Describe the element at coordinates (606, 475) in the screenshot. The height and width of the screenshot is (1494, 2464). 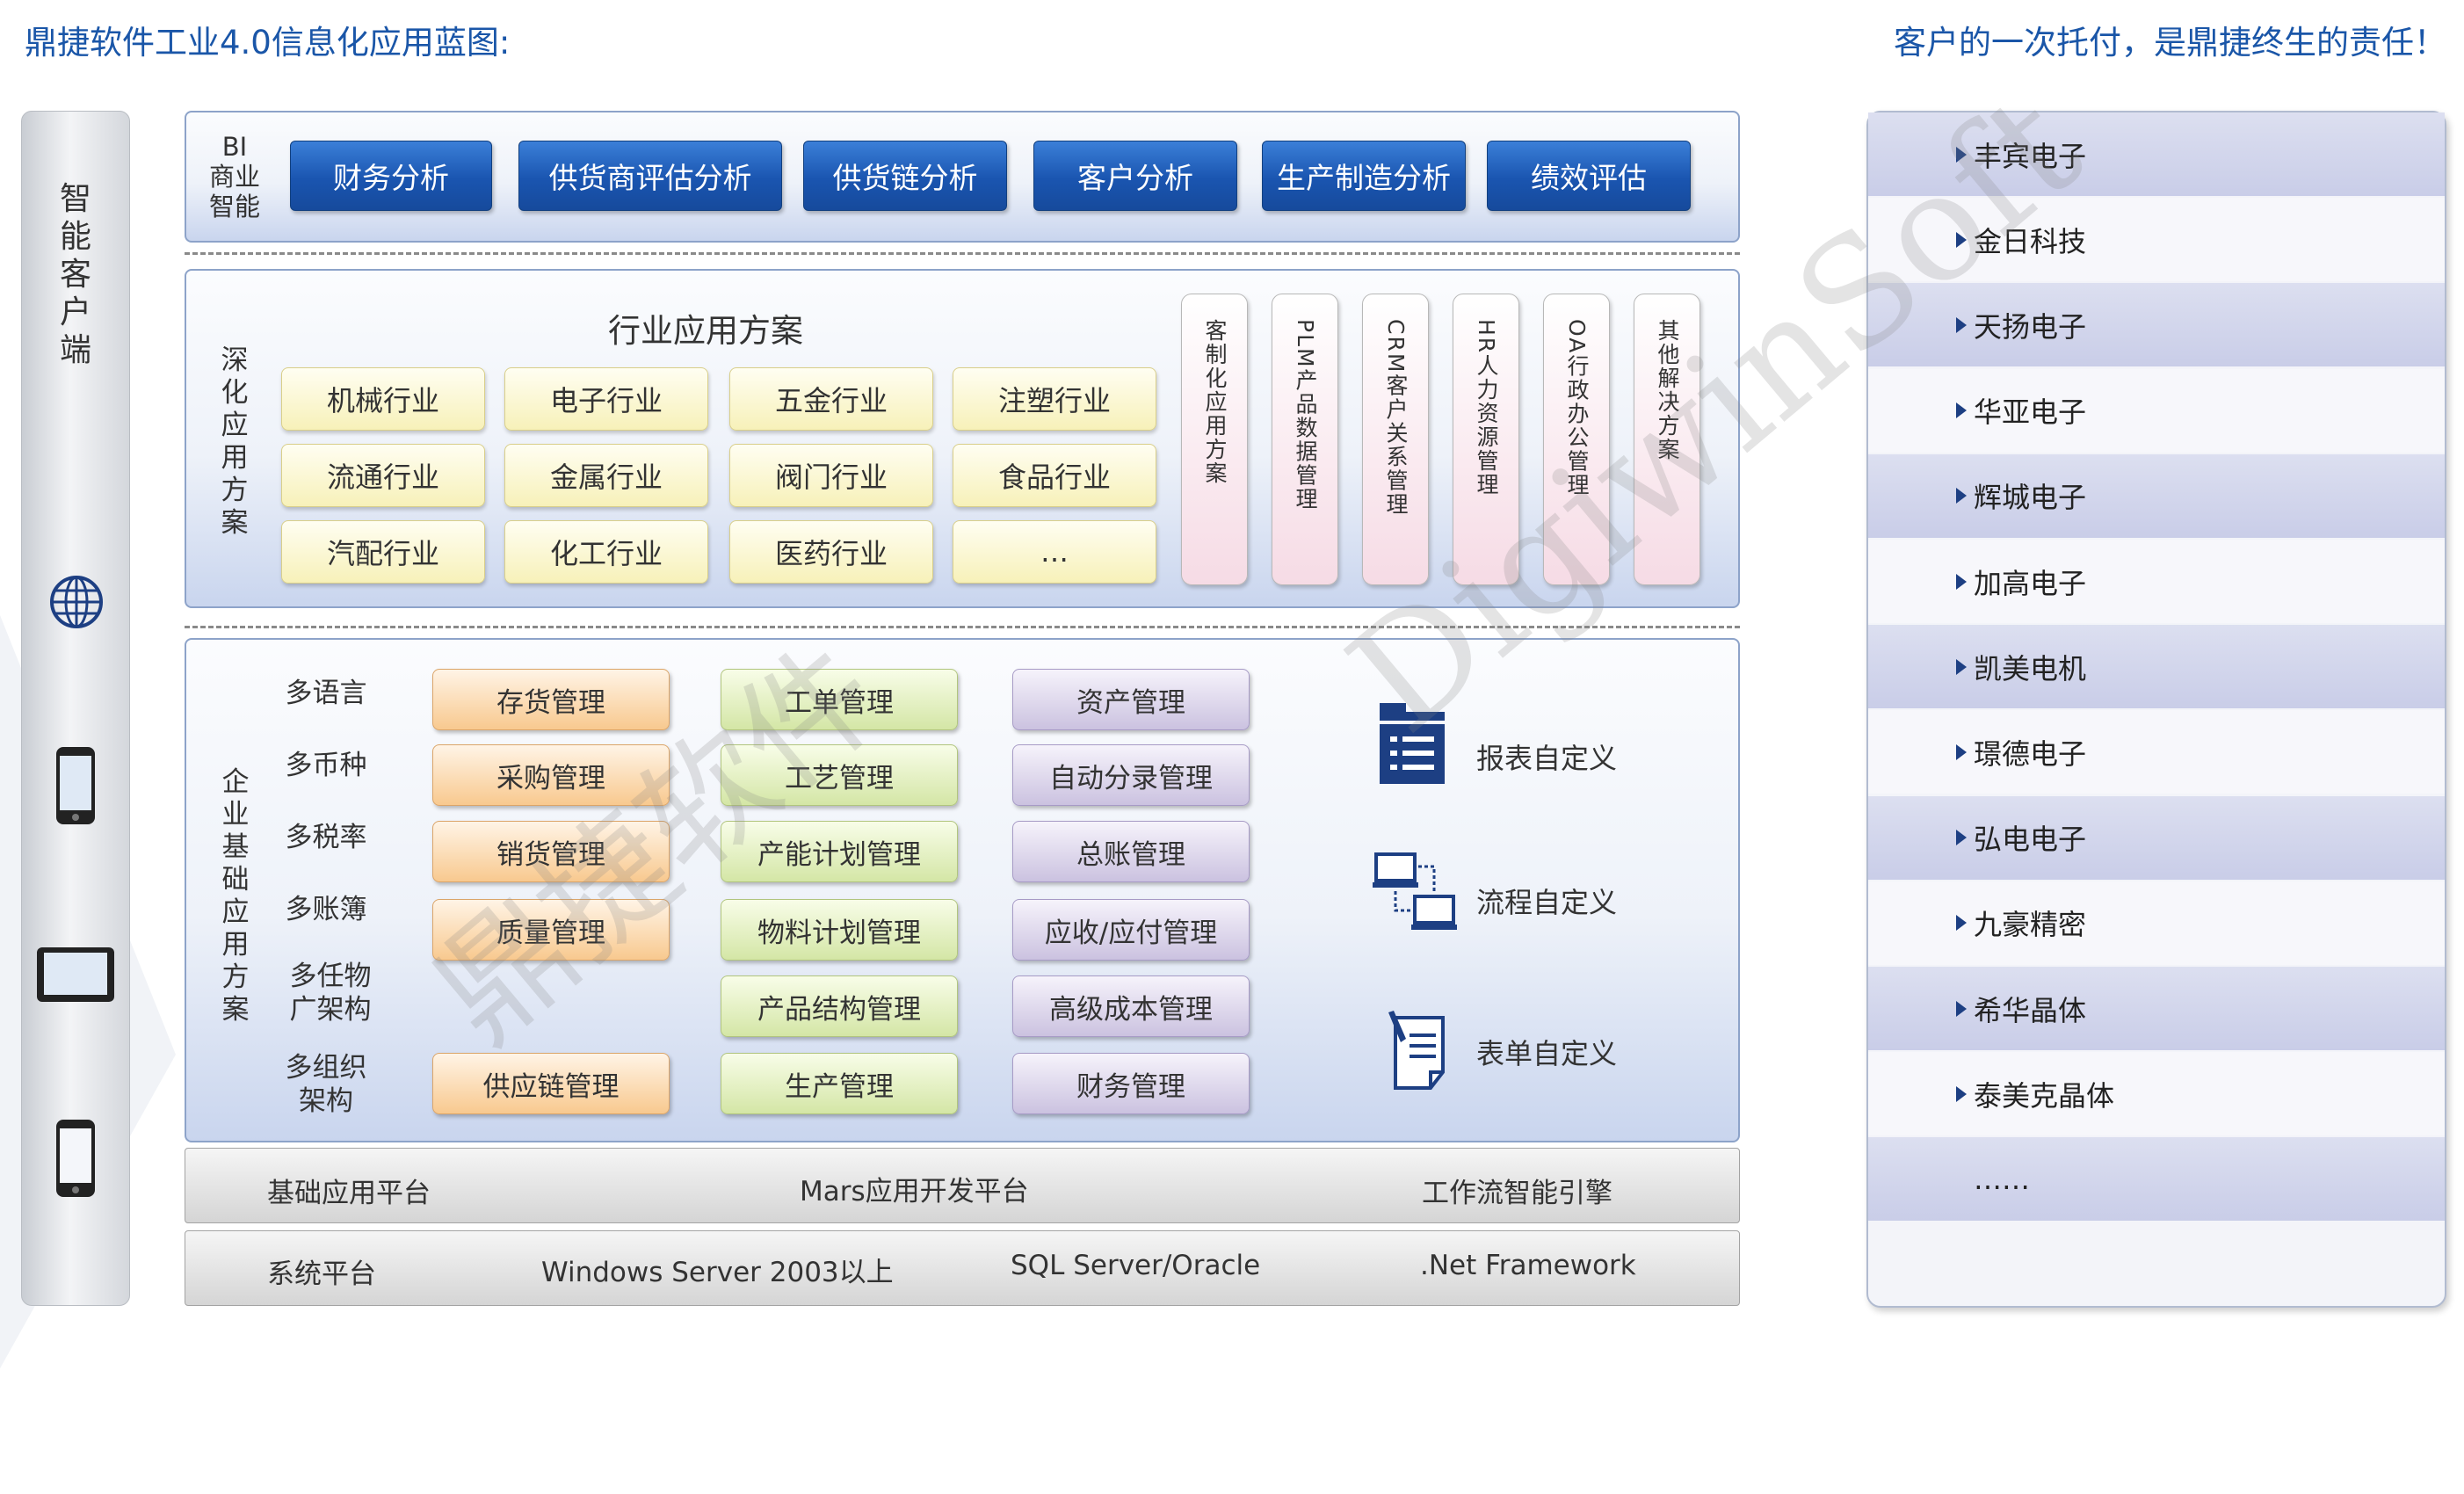
I see `industry-item: 金属行业` at that location.